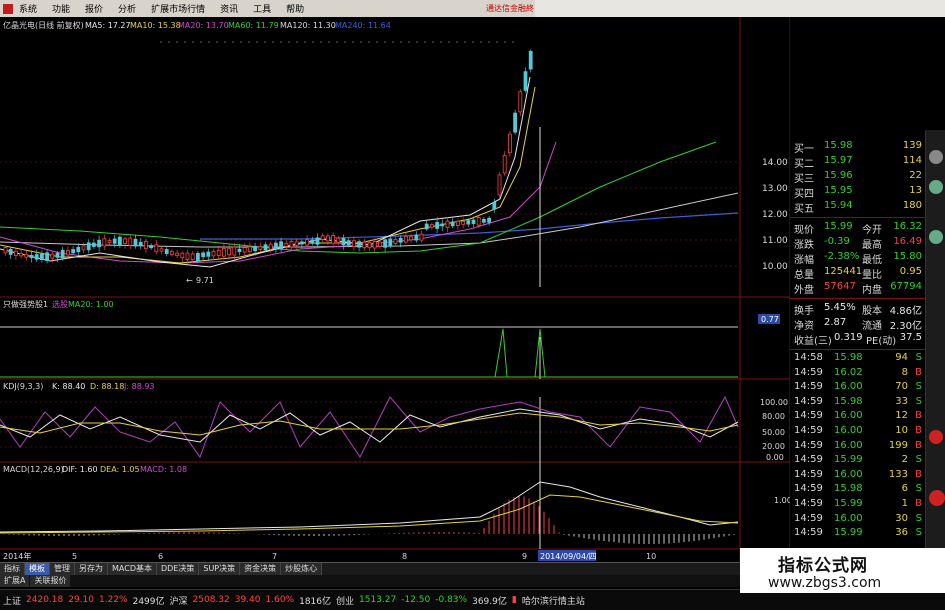  I want to click on alert-icon, so click(936, 437).